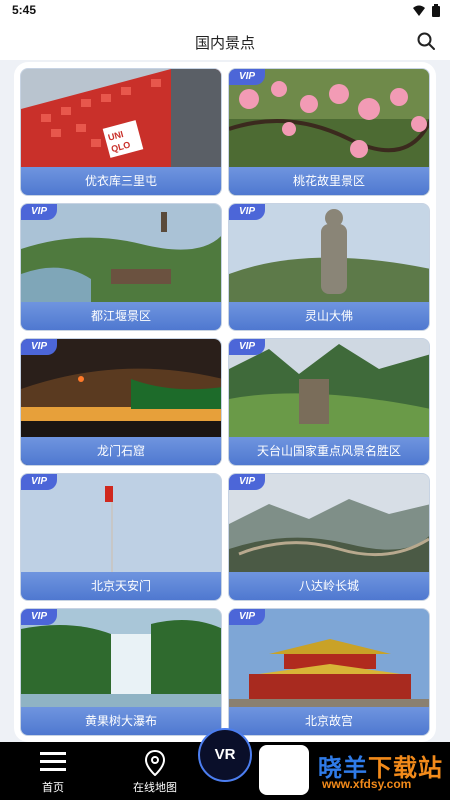 Image resolution: width=450 pixels, height=800 pixels. What do you see at coordinates (121, 402) in the screenshot?
I see `attraction-card-longmen-grottoes: VIP 龙门石窟` at bounding box center [121, 402].